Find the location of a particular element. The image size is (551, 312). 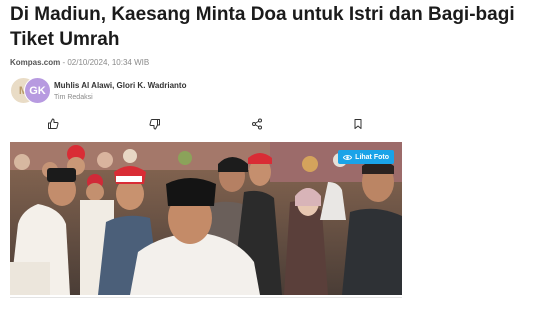

article-actions is located at coordinates (206, 124).